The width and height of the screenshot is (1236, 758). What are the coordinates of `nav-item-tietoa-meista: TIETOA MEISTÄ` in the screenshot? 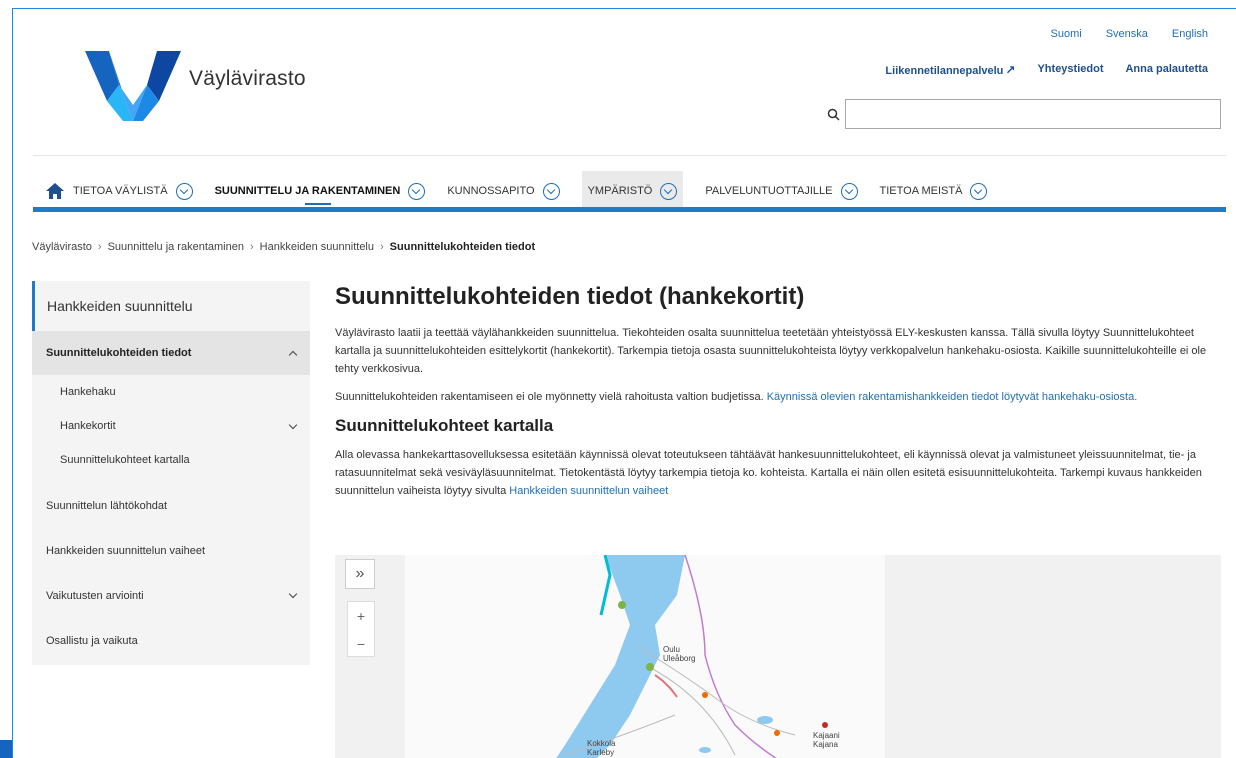 It's located at (934, 191).